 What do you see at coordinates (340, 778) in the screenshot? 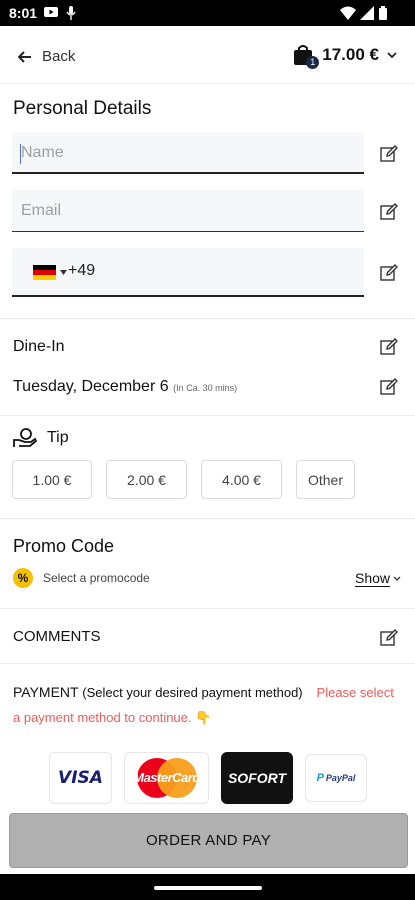
I see `paypal-text: PayPal` at bounding box center [340, 778].